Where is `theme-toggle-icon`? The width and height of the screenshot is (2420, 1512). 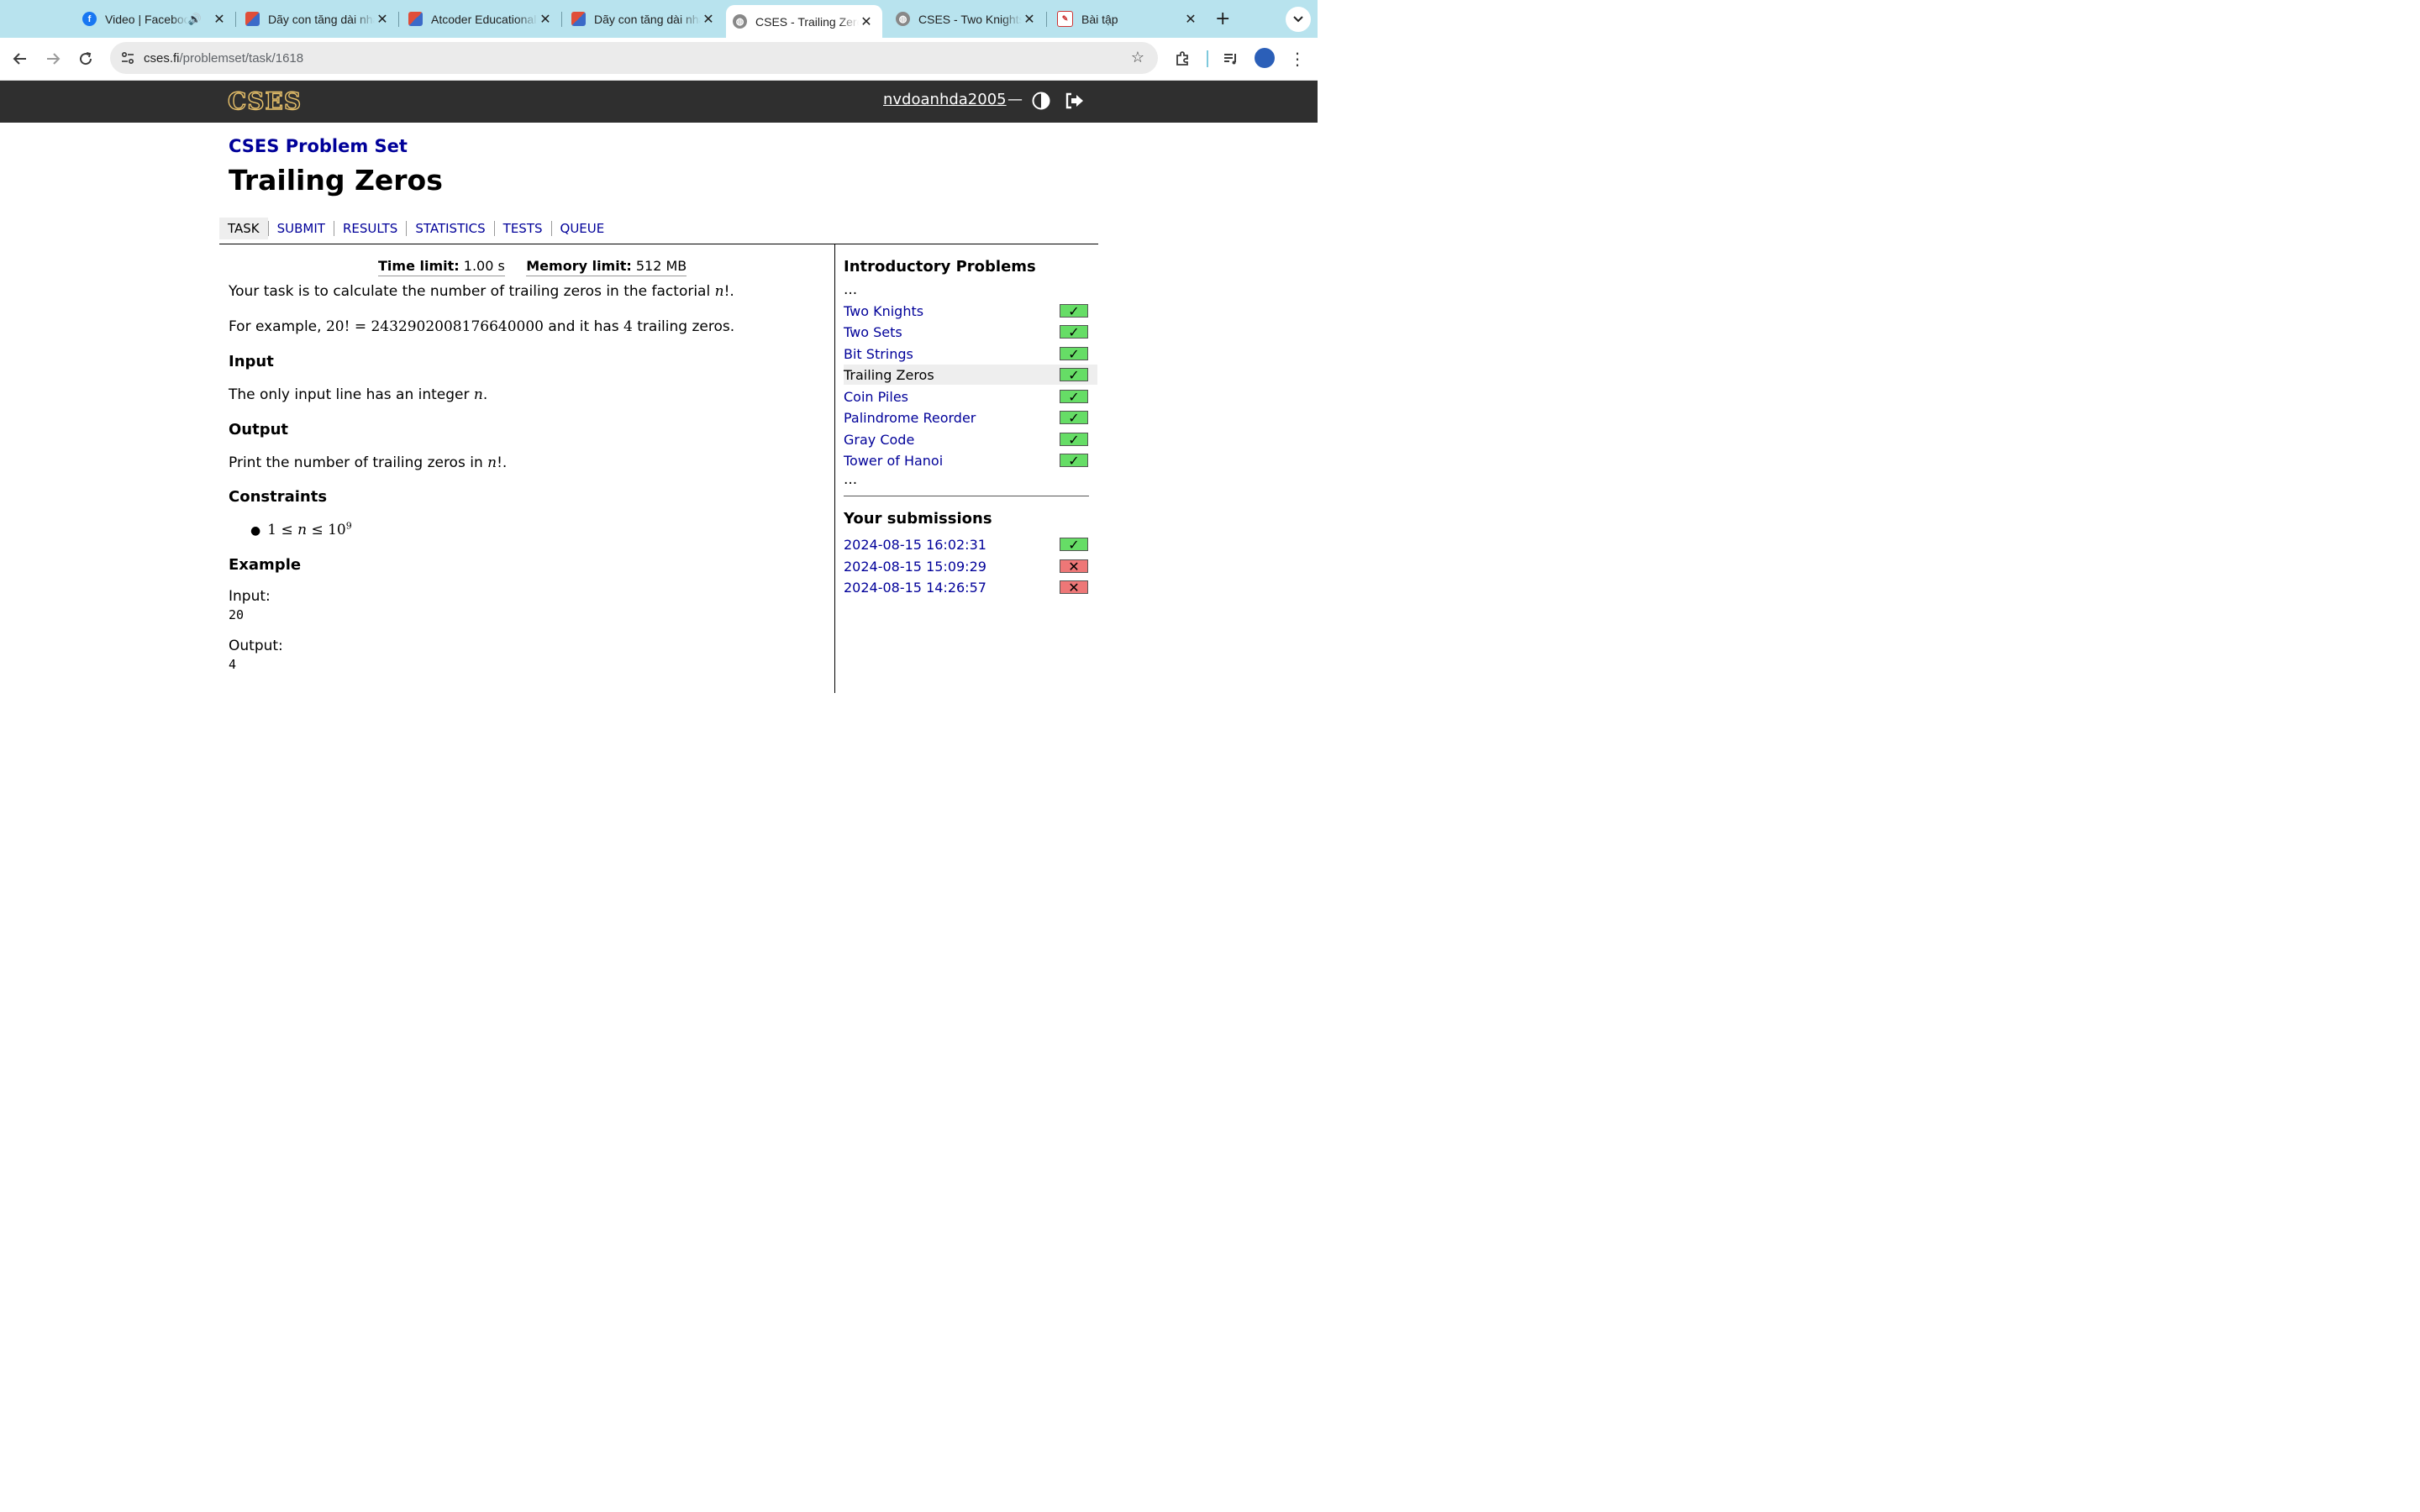 theme-toggle-icon is located at coordinates (1041, 102).